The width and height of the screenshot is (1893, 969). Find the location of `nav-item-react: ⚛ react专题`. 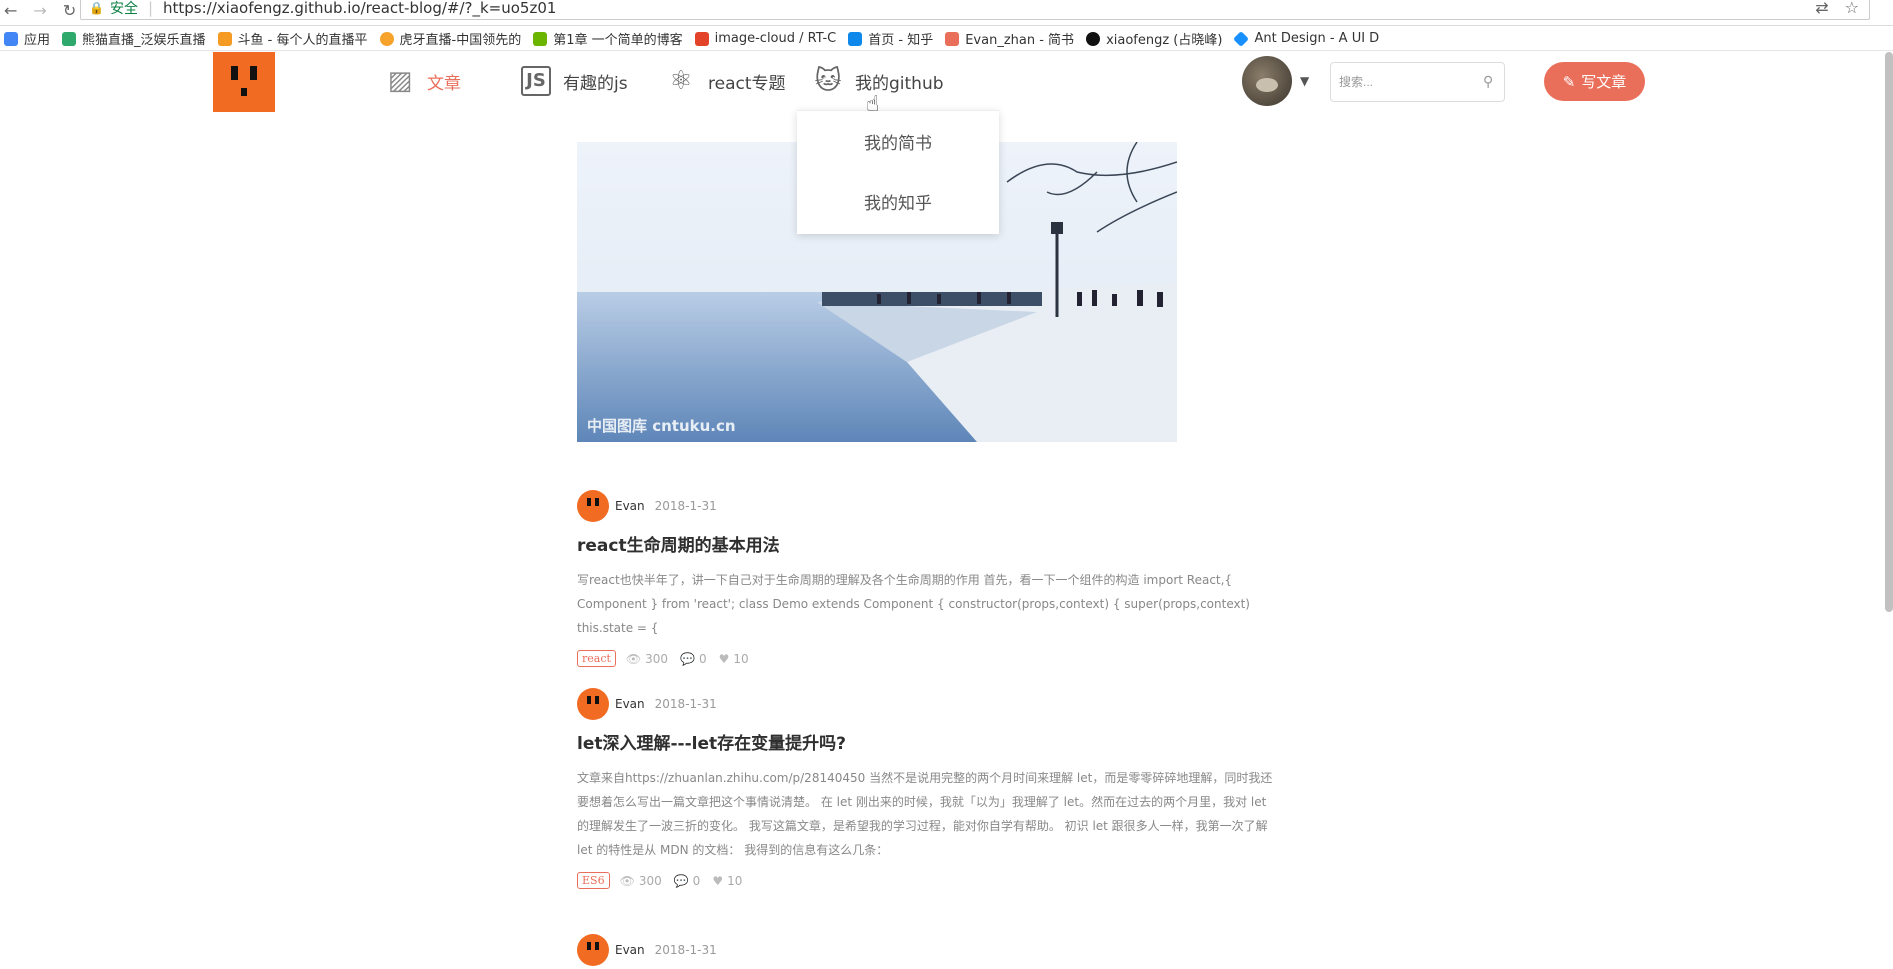

nav-item-react: ⚛ react专题 is located at coordinates (726, 81).